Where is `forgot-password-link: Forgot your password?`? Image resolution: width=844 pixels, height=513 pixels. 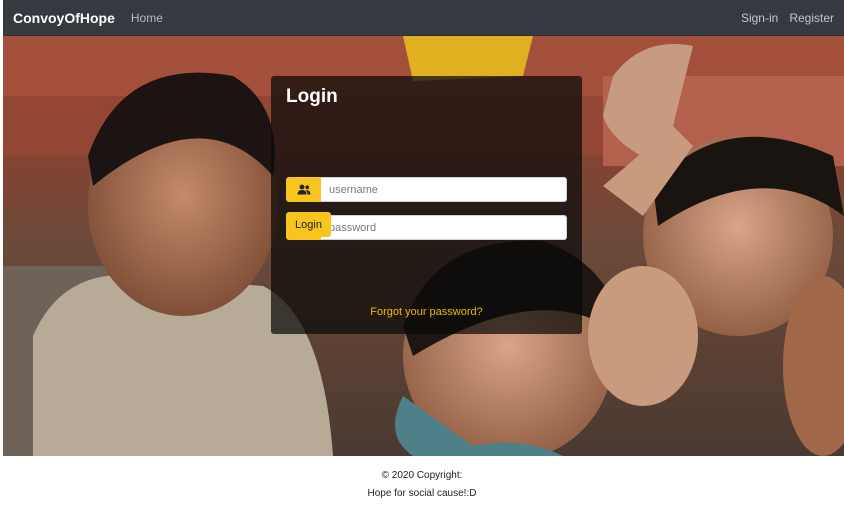 forgot-password-link: Forgot your password? is located at coordinates (426, 312).